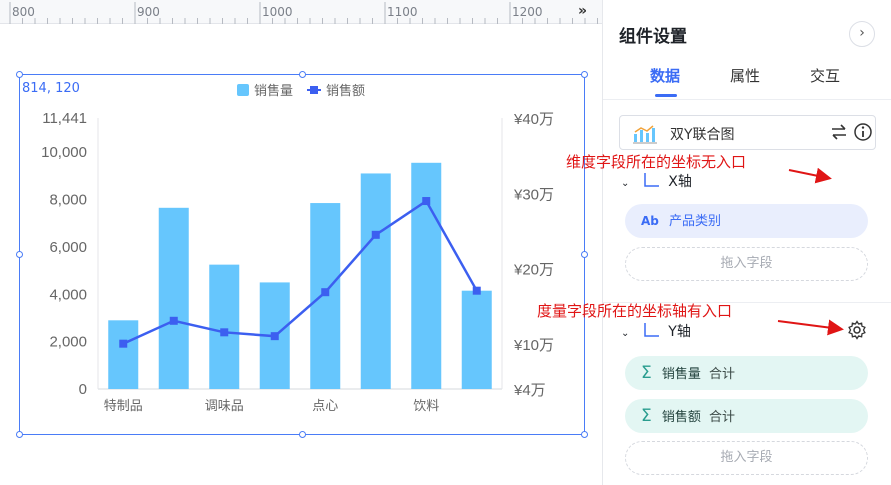 Image resolution: width=891 pixels, height=485 pixels. Describe the element at coordinates (64, 118) in the screenshot. I see `y-tick-label: 11,441` at that location.